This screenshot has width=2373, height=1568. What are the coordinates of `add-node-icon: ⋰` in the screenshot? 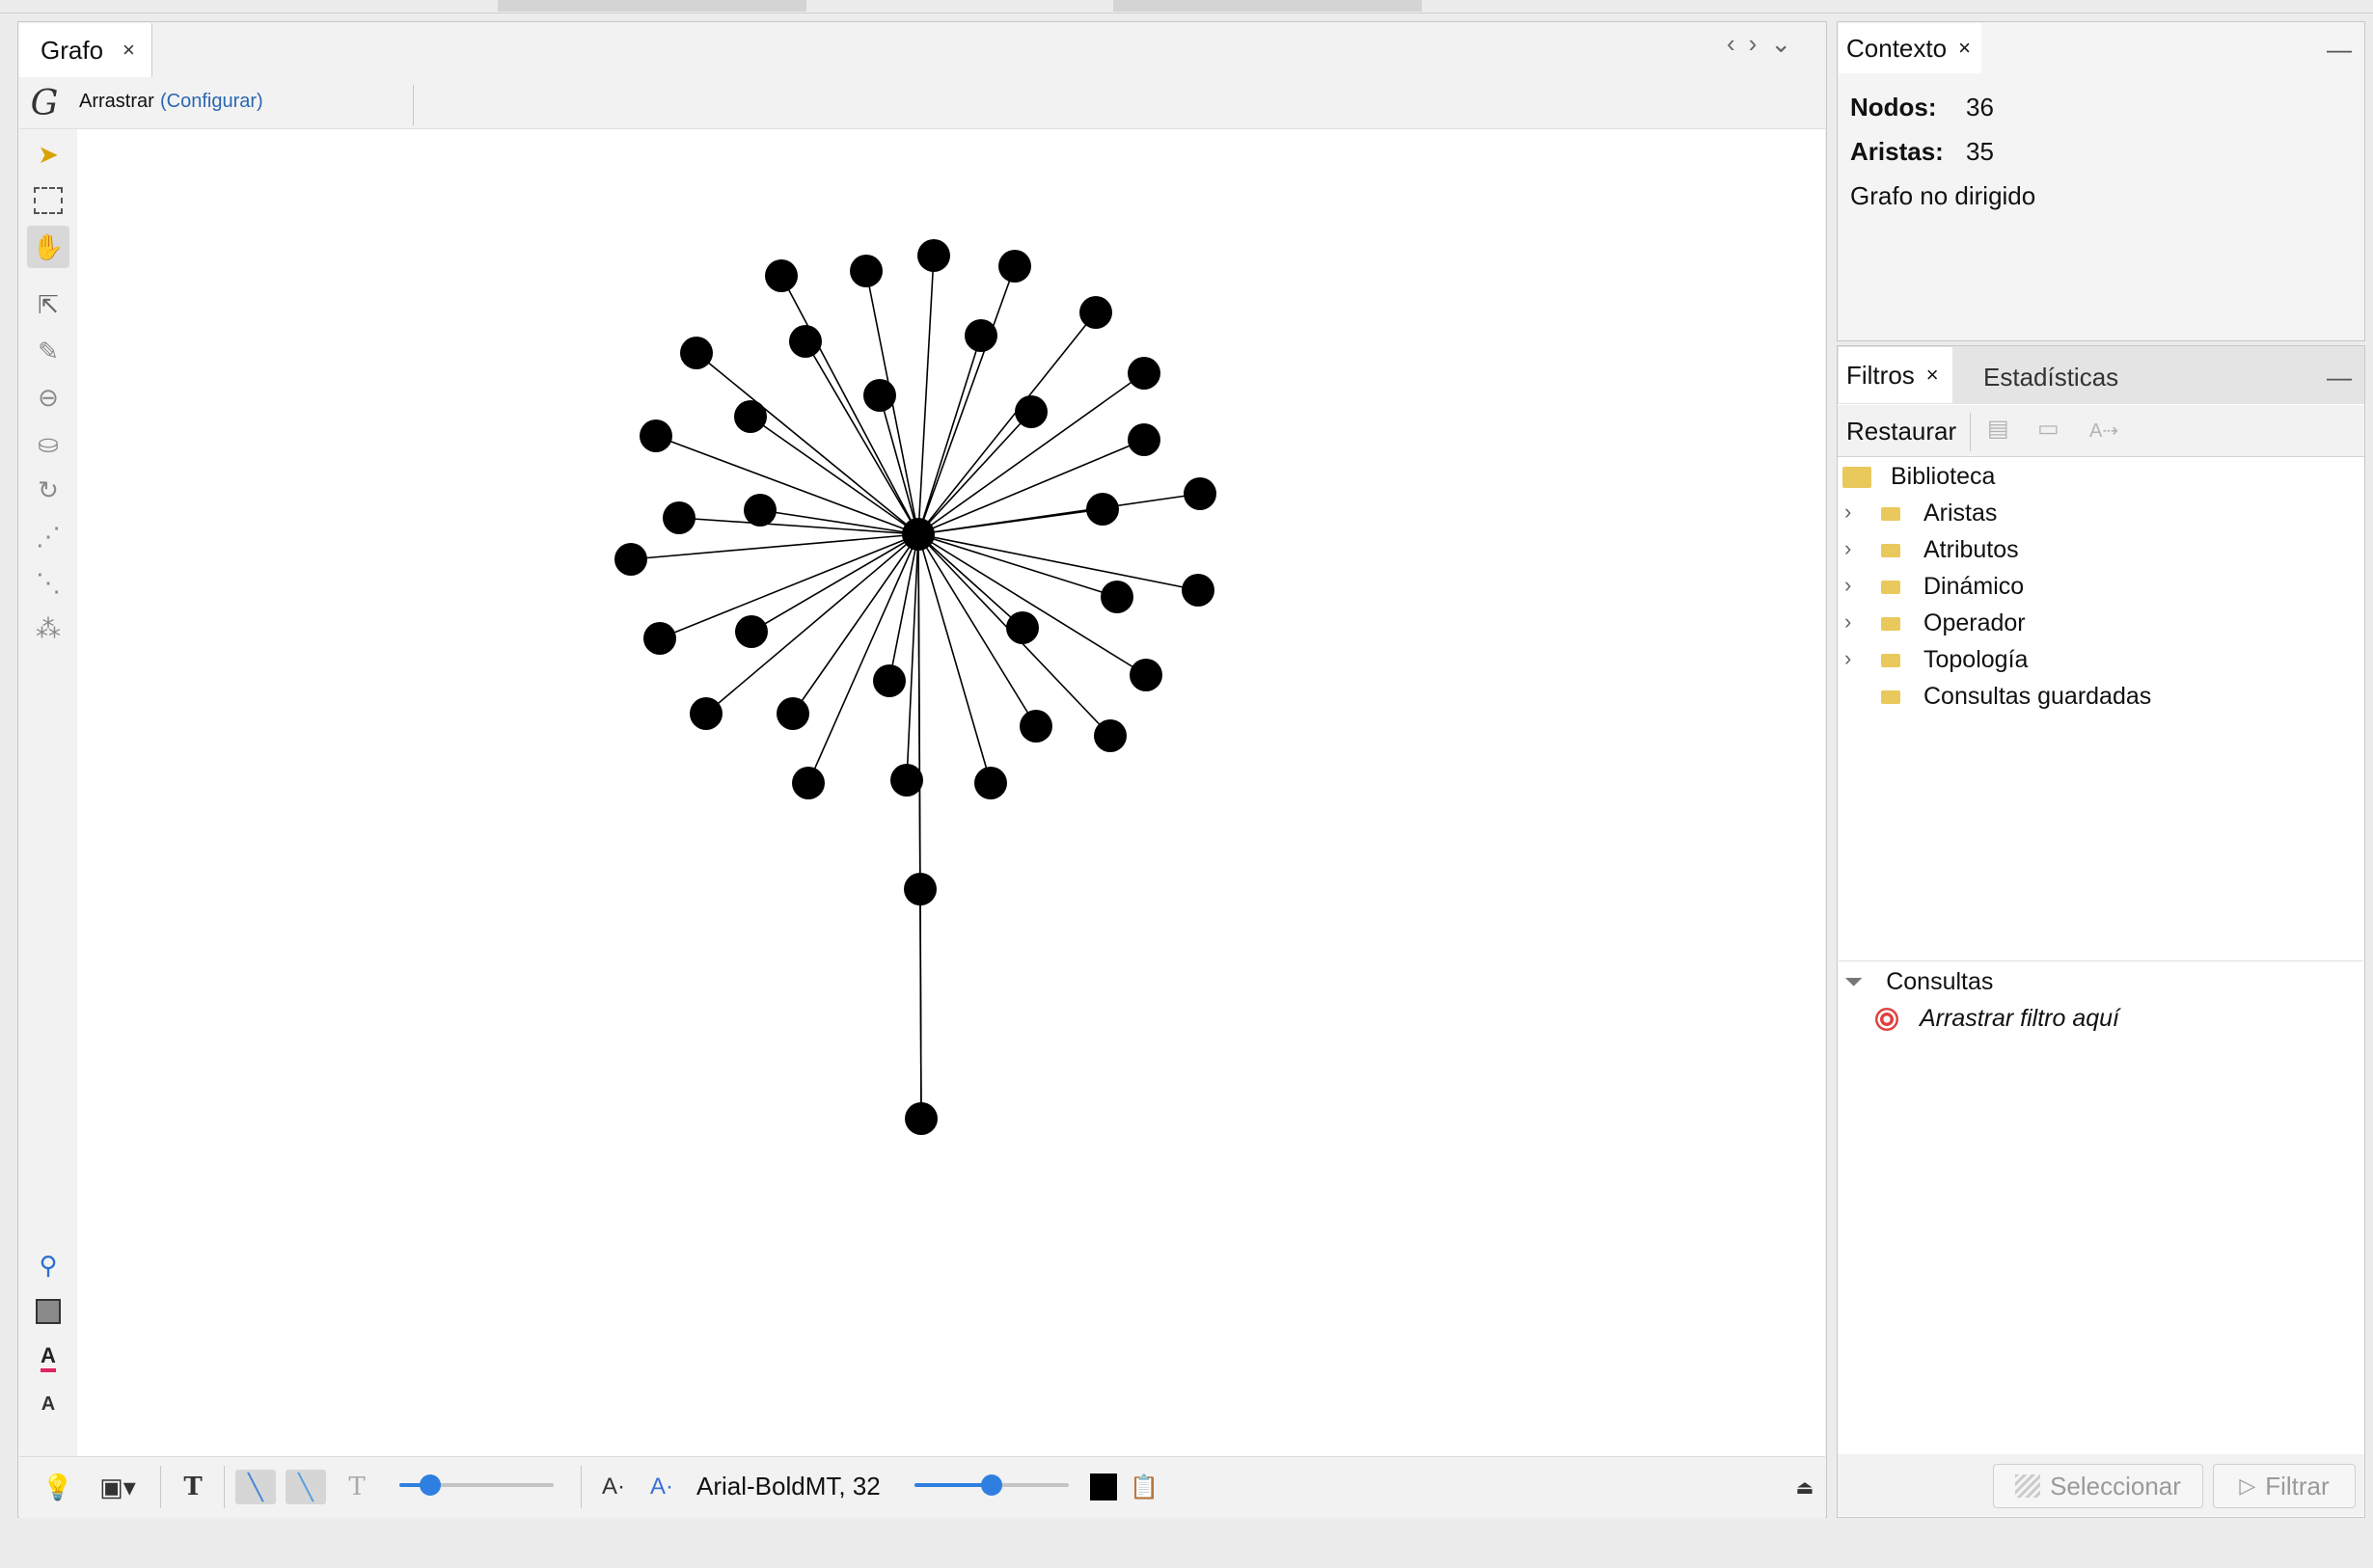 It's located at (48, 536).